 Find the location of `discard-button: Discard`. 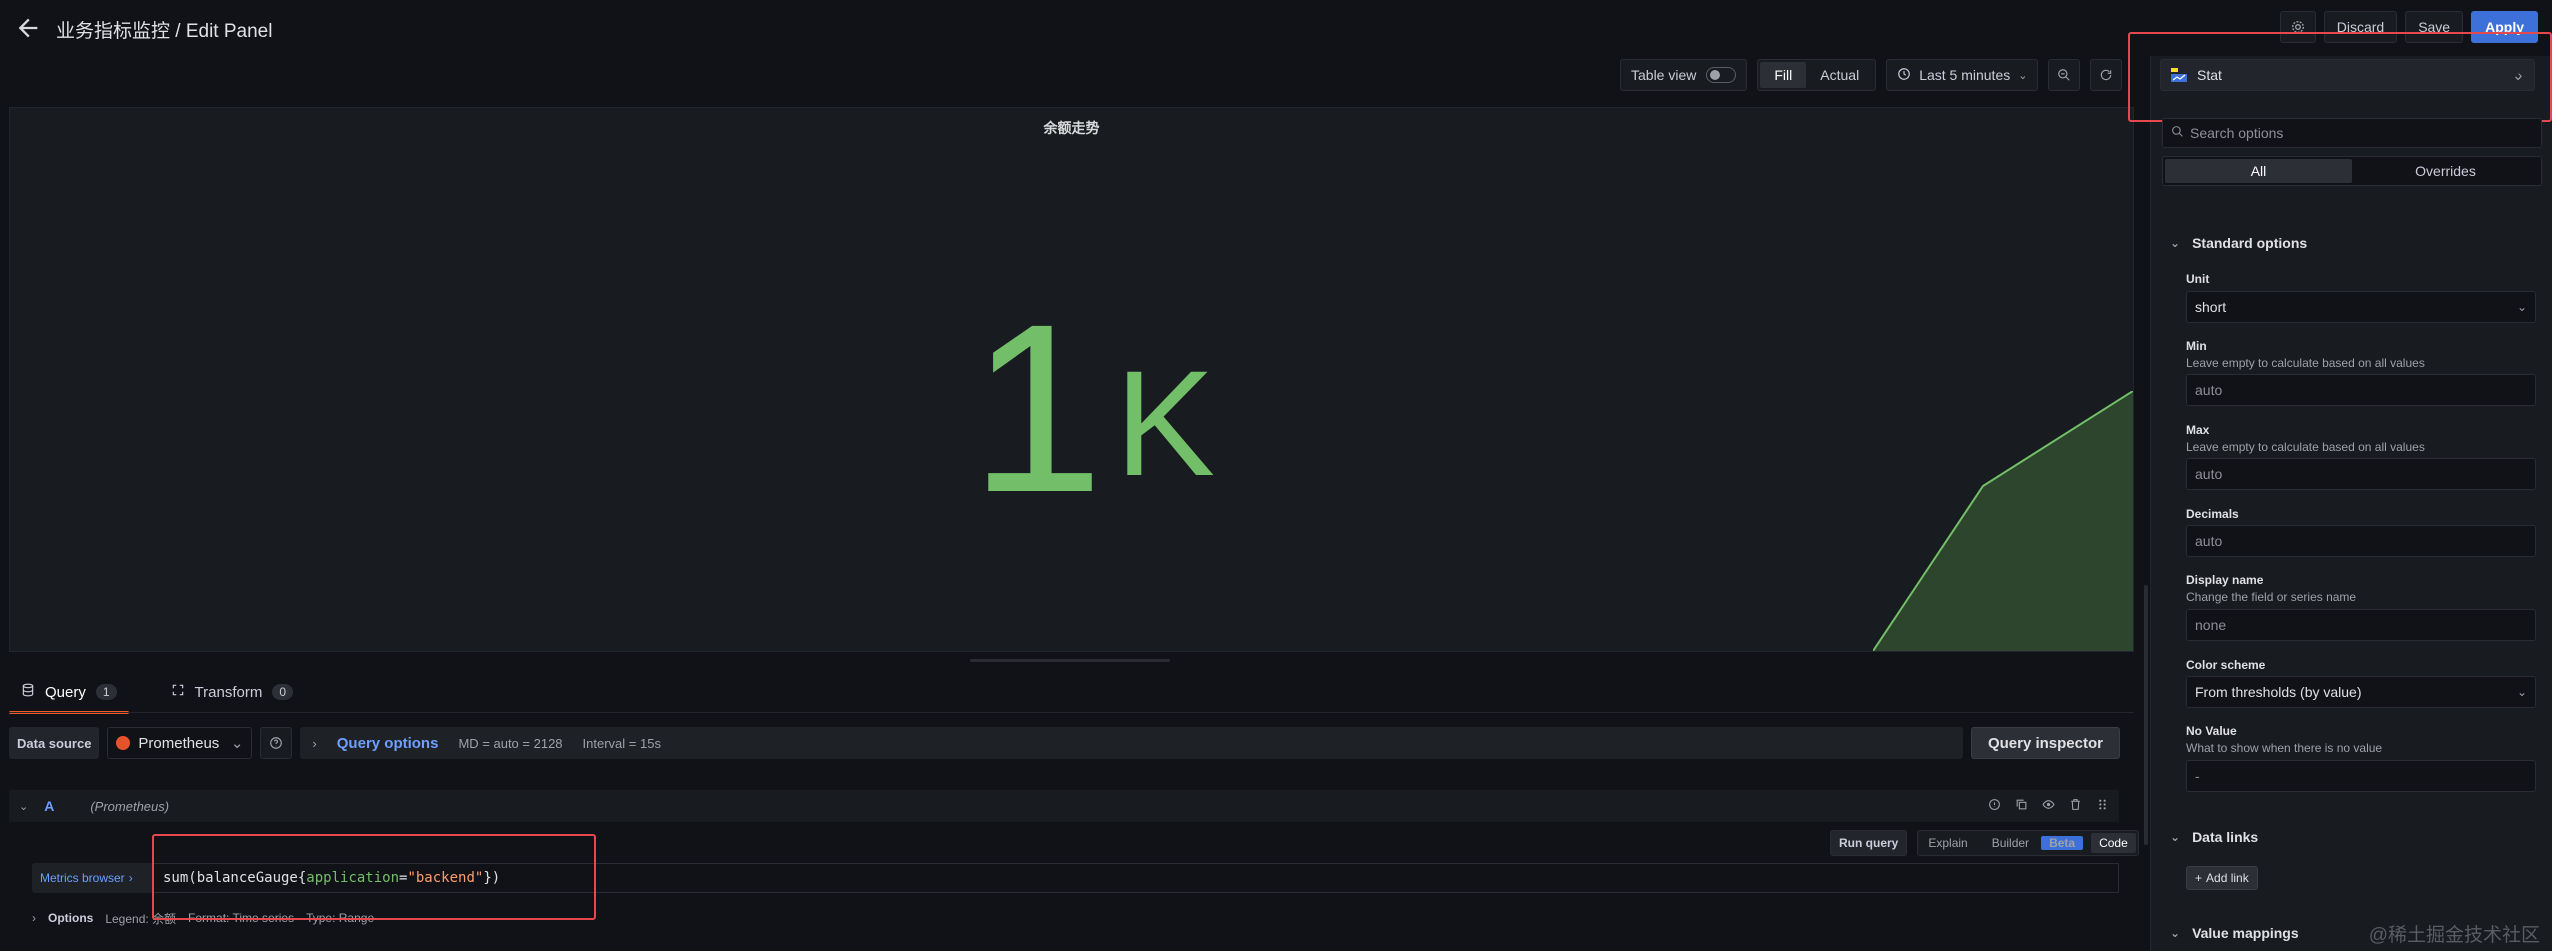

discard-button: Discard is located at coordinates (2360, 27).